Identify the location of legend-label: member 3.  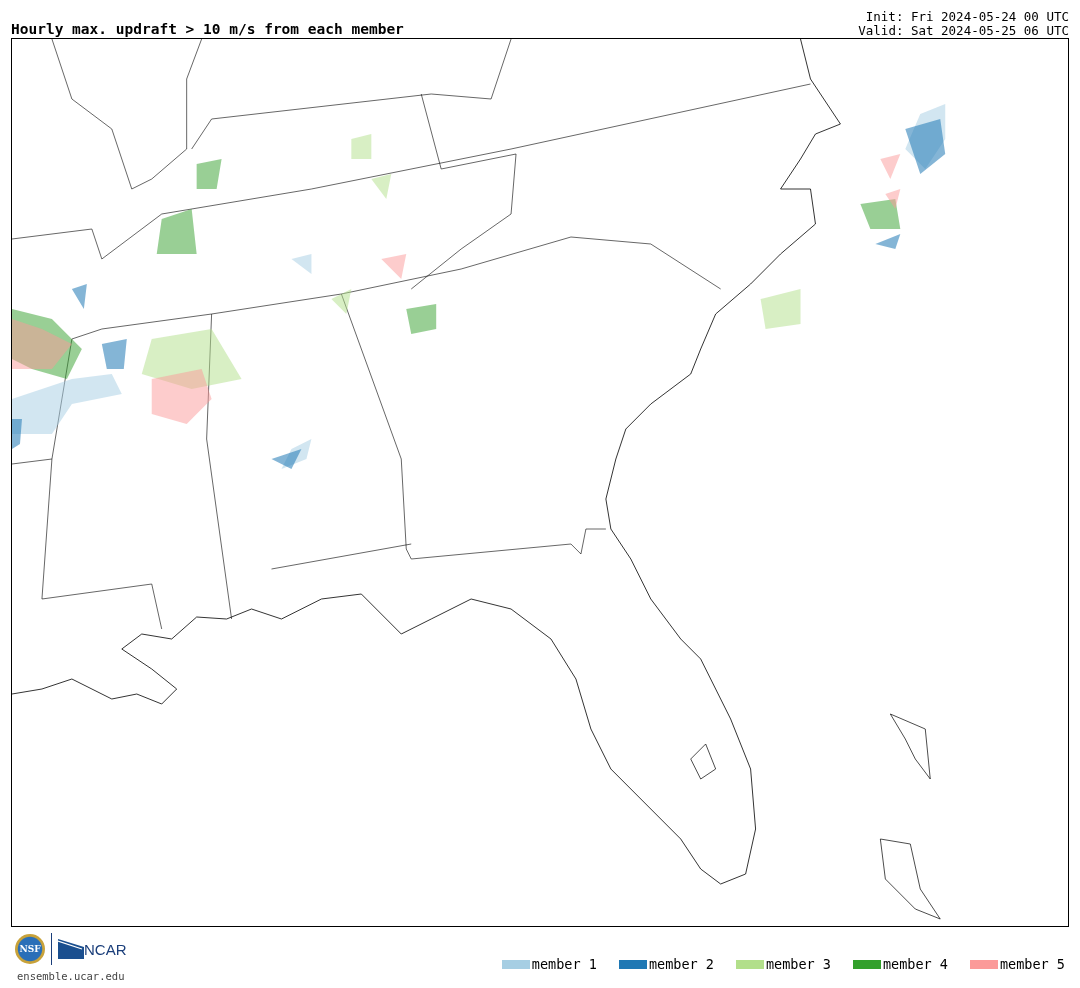
(798, 964).